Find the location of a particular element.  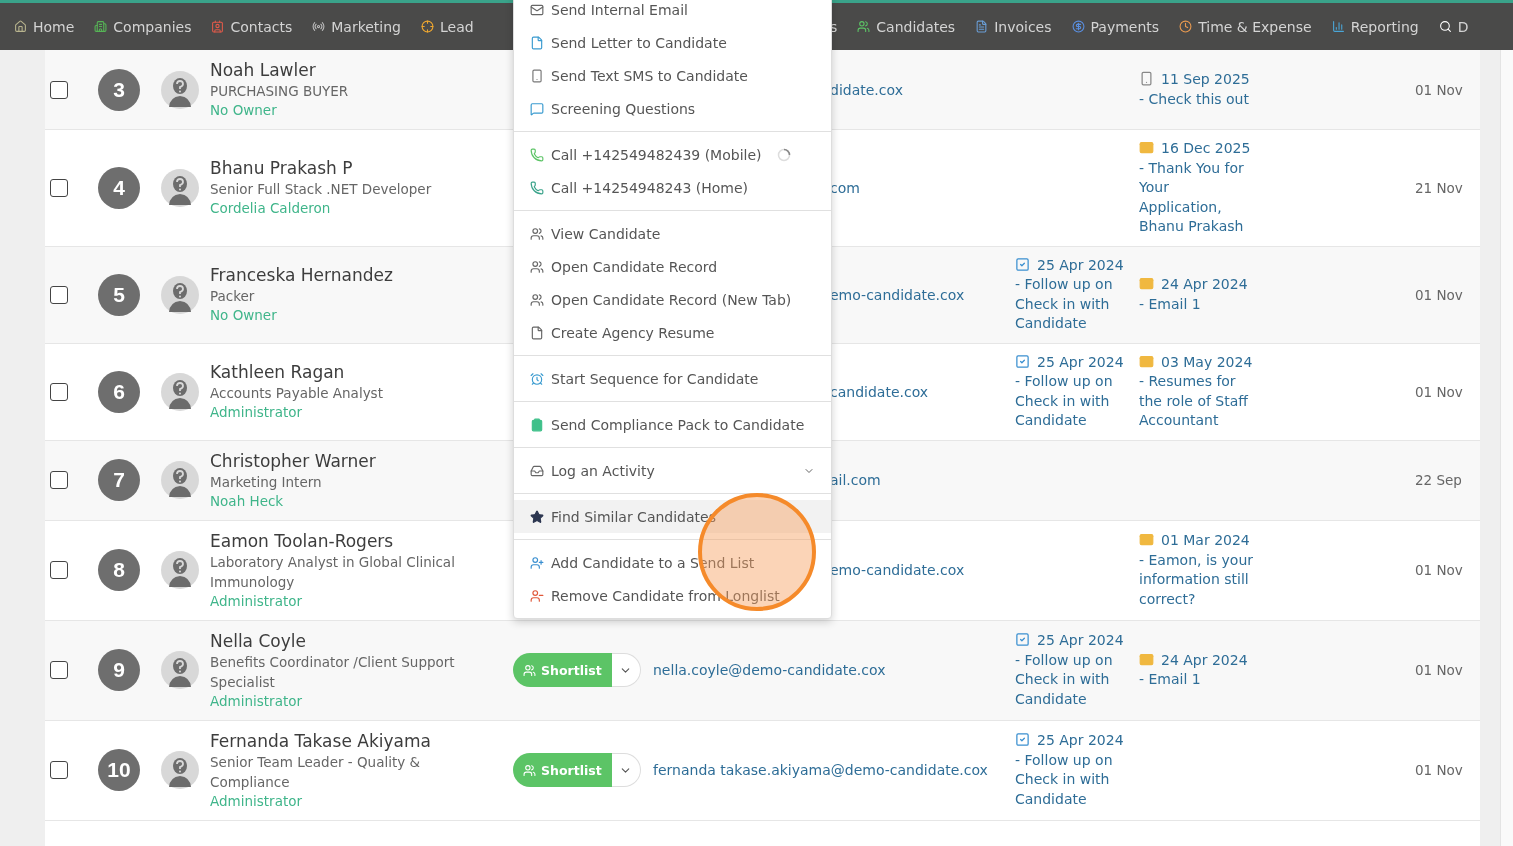

question-icon is located at coordinates (537, 108).